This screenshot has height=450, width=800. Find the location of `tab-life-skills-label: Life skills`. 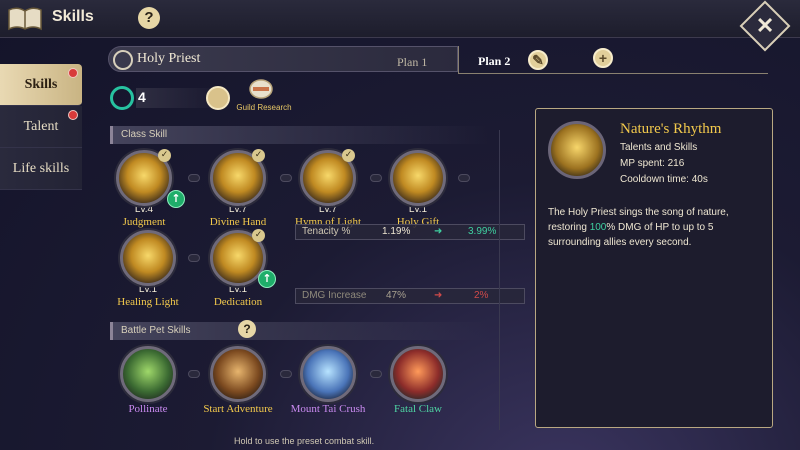

tab-life-skills-label: Life skills is located at coordinates (41, 168).